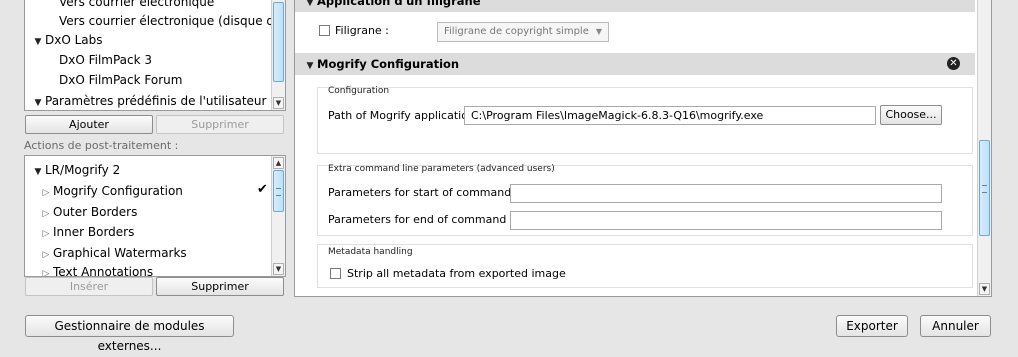 The width and height of the screenshot is (1018, 357). I want to click on mogrify-section-header: ▼ Mogrify Configuration ✕, so click(635, 64).